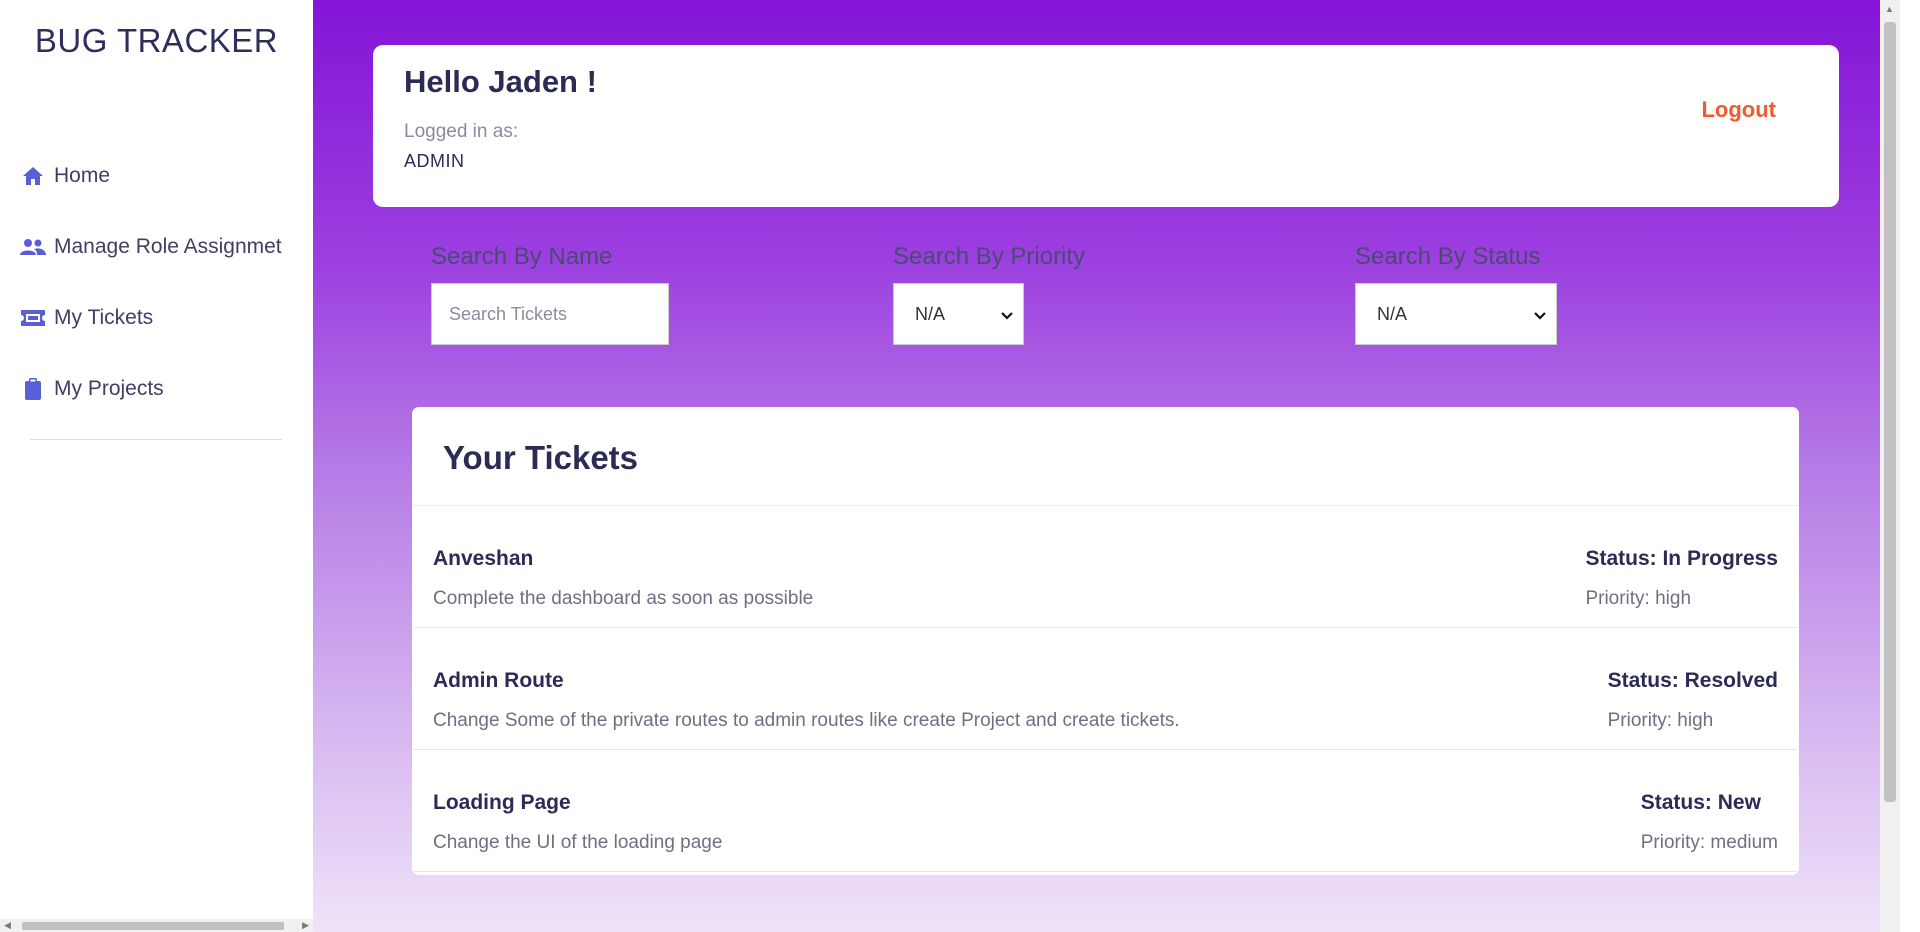 The image size is (1920, 932). Describe the element at coordinates (1106, 126) in the screenshot. I see `user-header-card: Hello Jaden ! Logged in as: ADMIN Logout` at that location.